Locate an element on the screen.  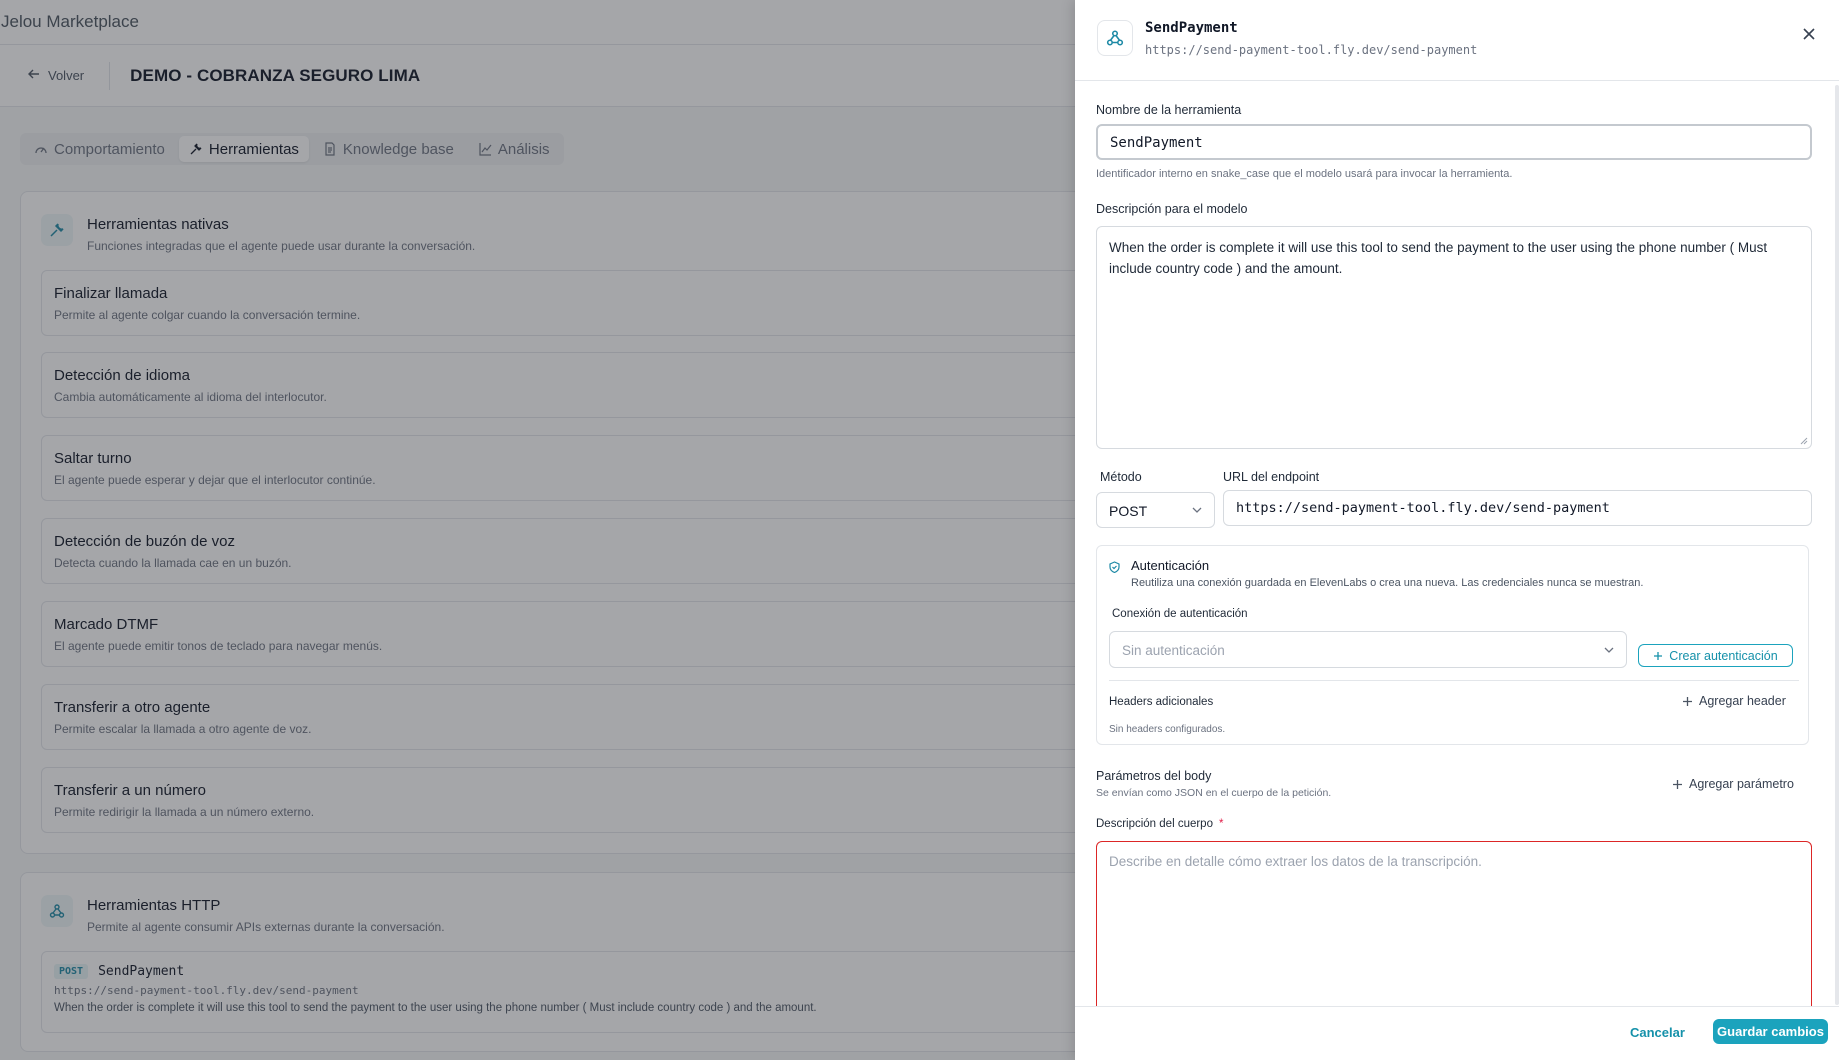
webhook-icon is located at coordinates (1115, 38).